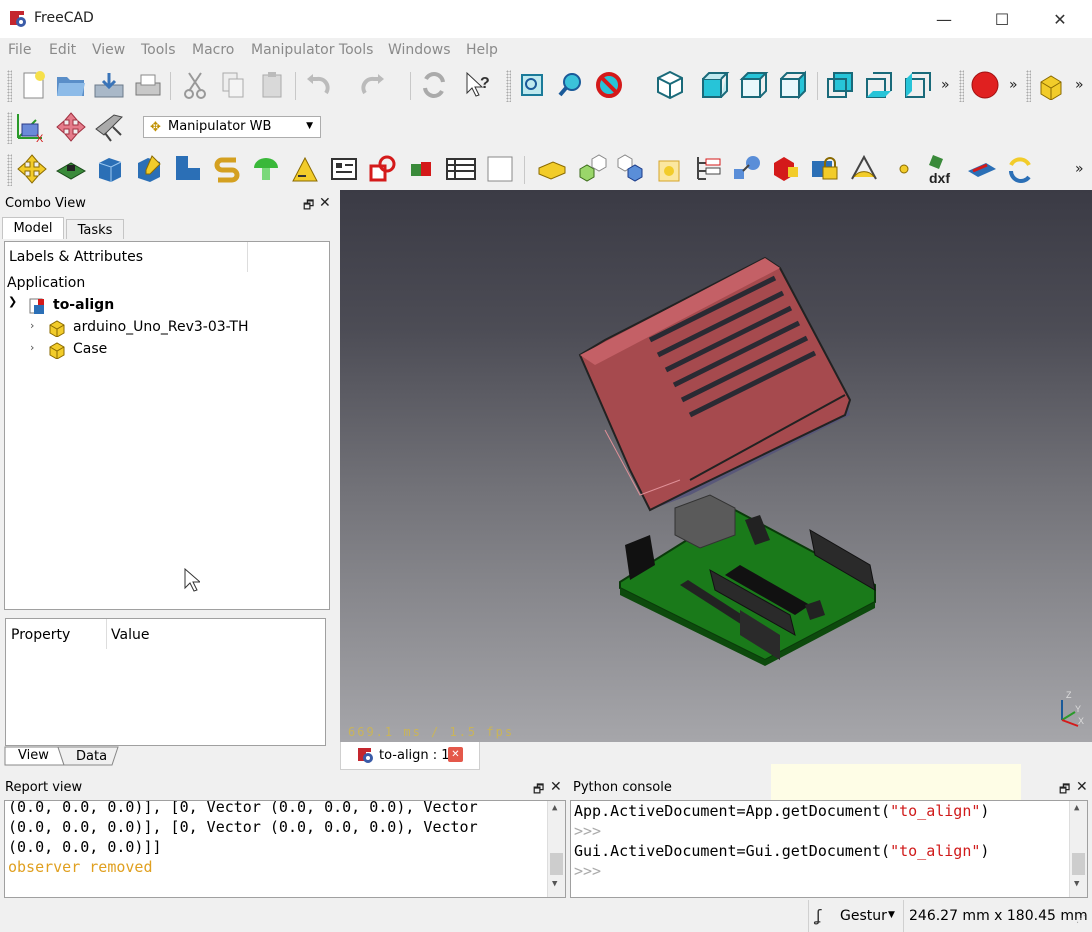 Image resolution: width=1092 pixels, height=932 pixels. I want to click on tree-application: Application, so click(46, 283).